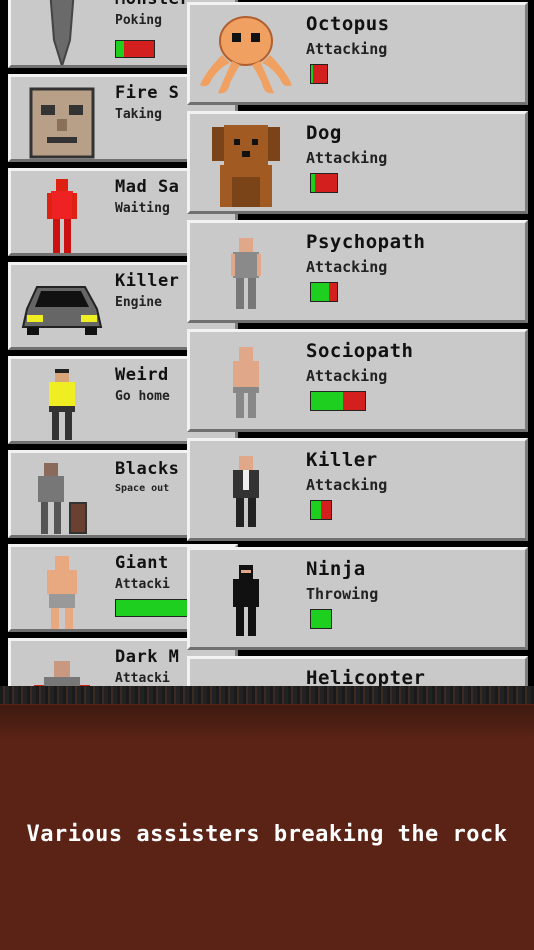  I want to click on ground-grass-edge, so click(267, 695).